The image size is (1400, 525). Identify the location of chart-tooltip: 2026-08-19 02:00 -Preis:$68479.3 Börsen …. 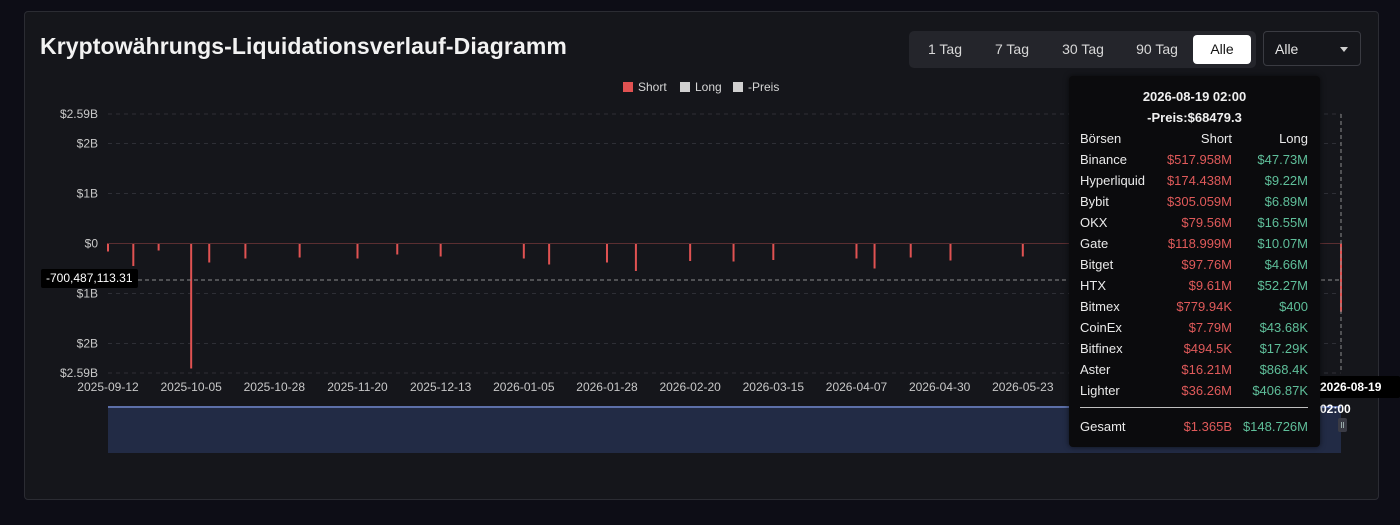
(1194, 261).